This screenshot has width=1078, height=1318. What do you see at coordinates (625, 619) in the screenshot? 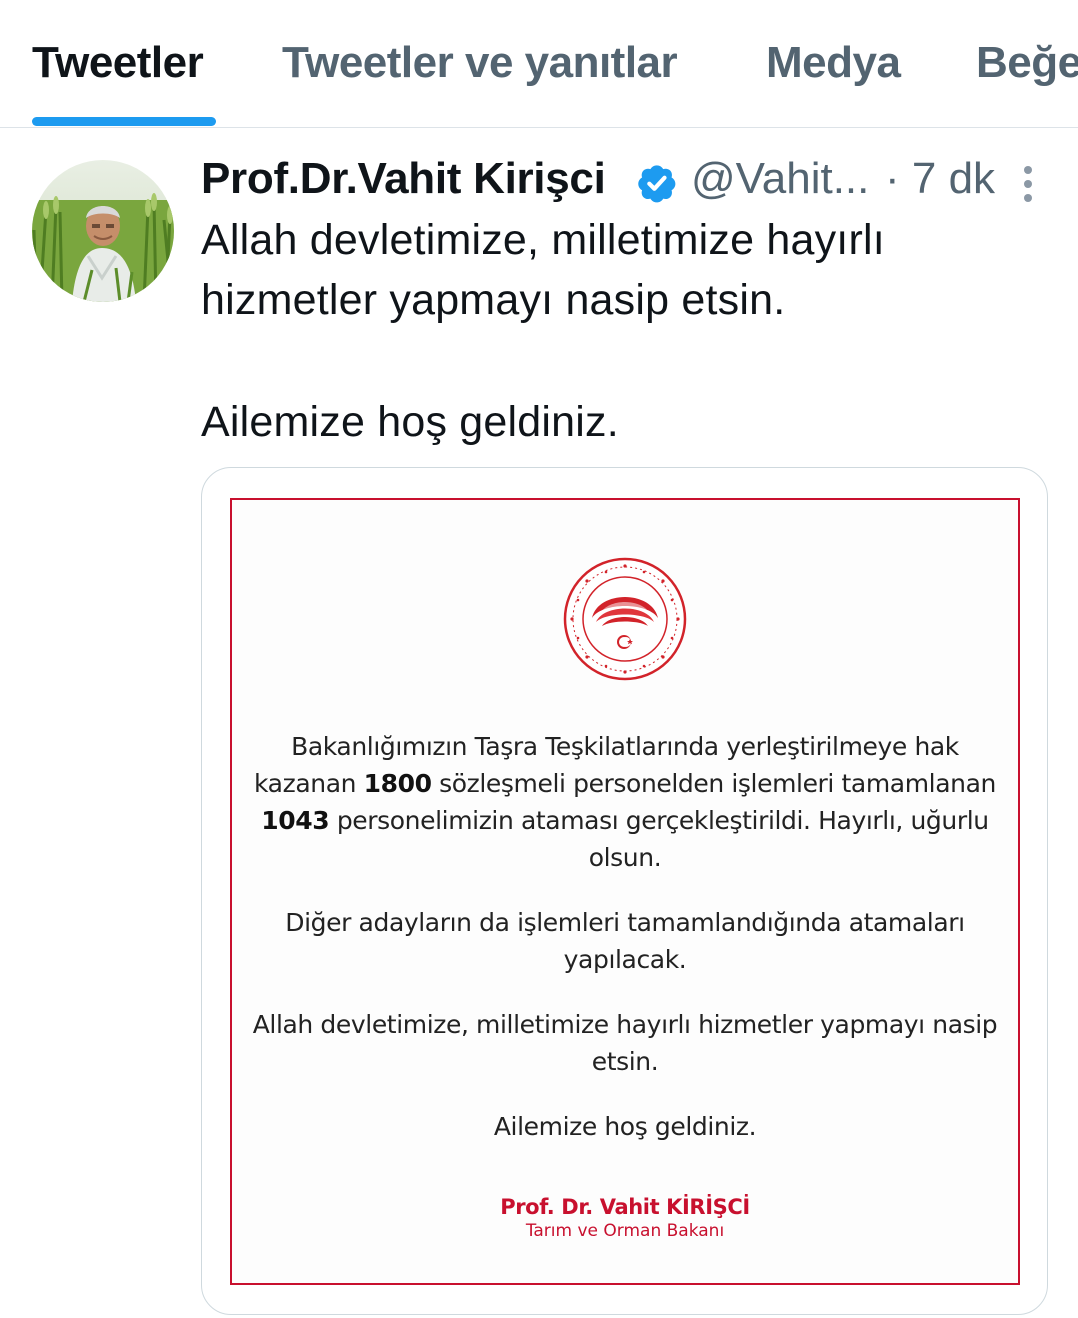
I see `ministry-emblem-icon` at bounding box center [625, 619].